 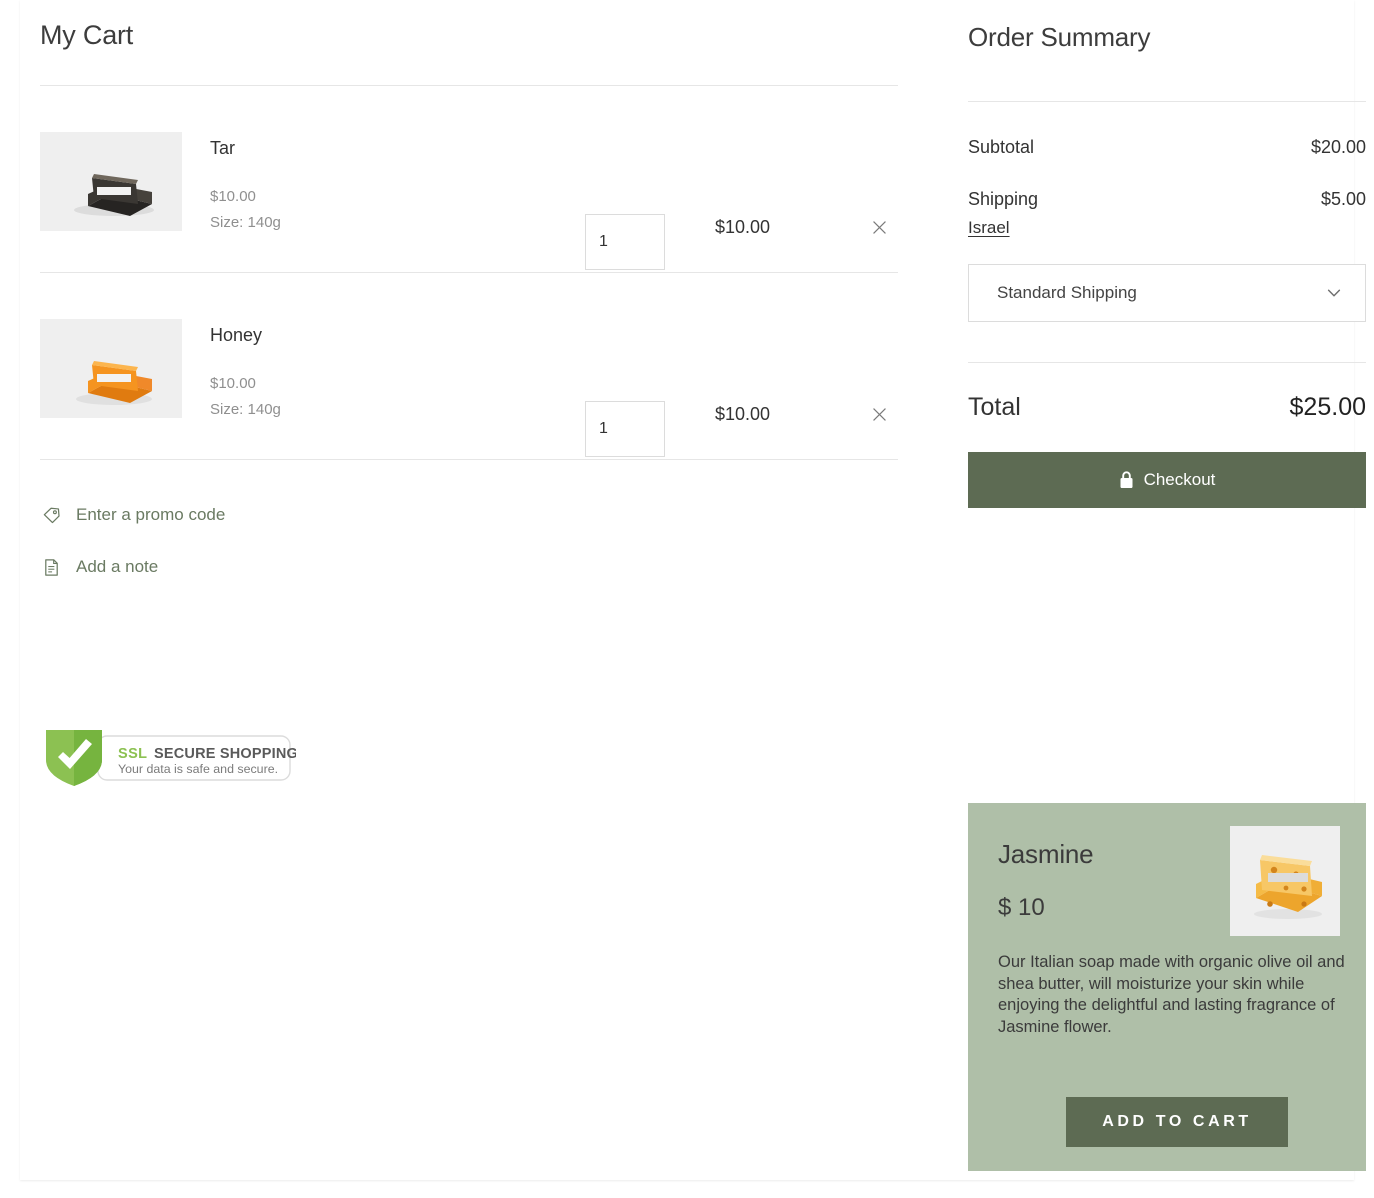 What do you see at coordinates (151, 514) in the screenshot?
I see `promo-code-label: Enter a promo code` at bounding box center [151, 514].